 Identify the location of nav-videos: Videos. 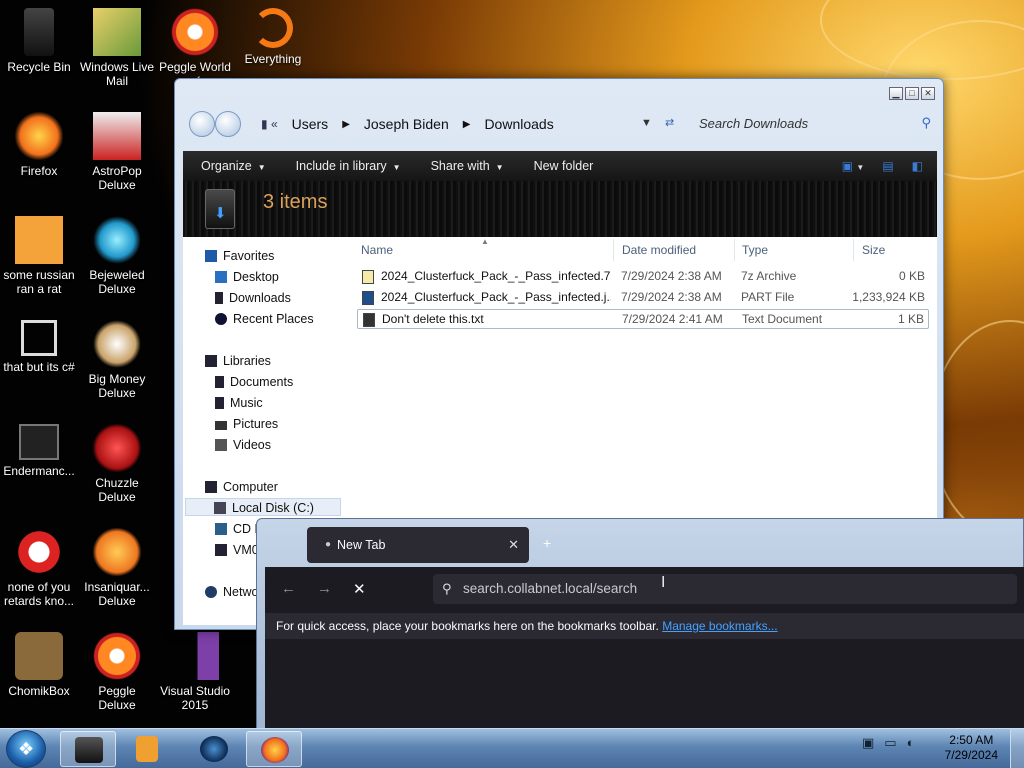
(243, 445).